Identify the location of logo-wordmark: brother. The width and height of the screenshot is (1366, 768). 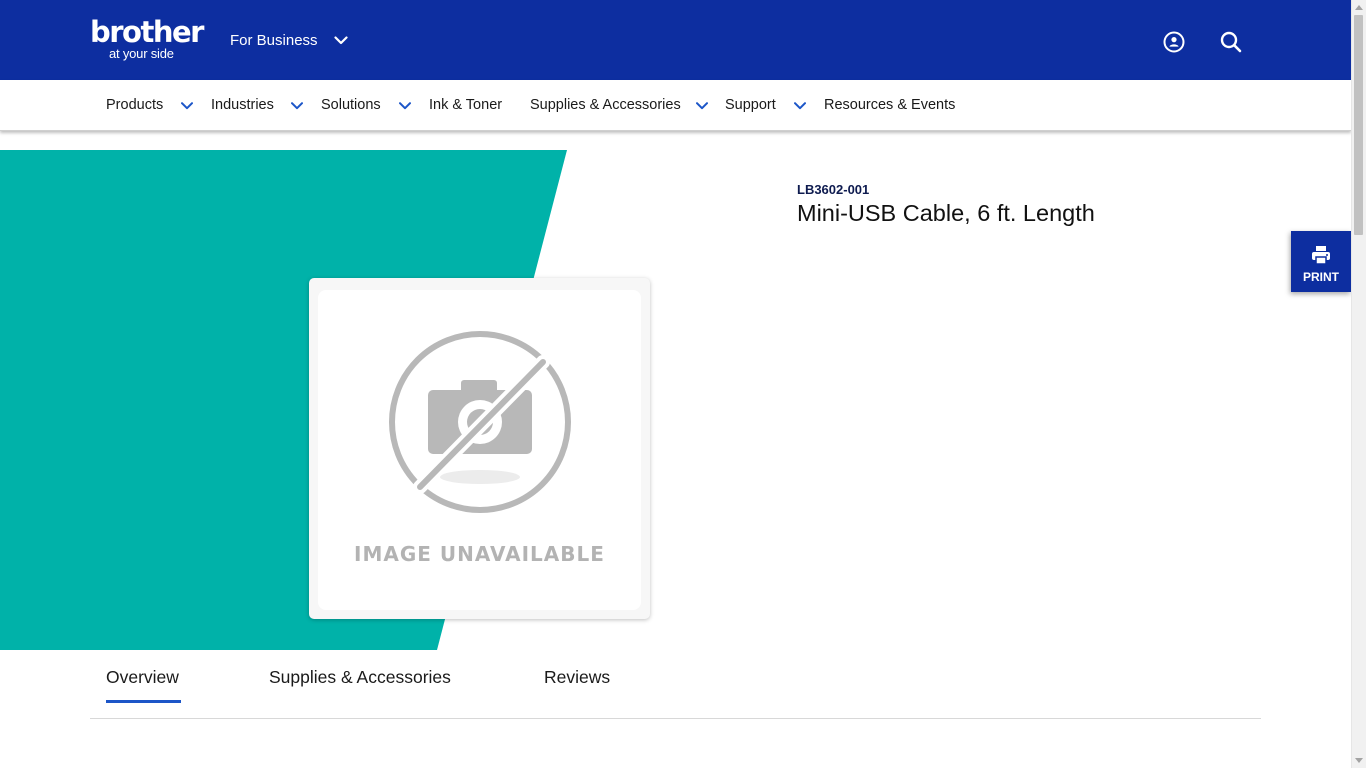
(147, 32).